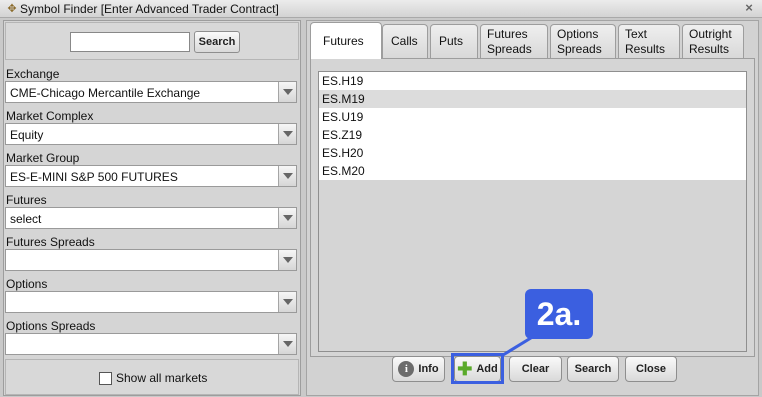 This screenshot has width=762, height=397. I want to click on close-button-label: Close, so click(651, 369).